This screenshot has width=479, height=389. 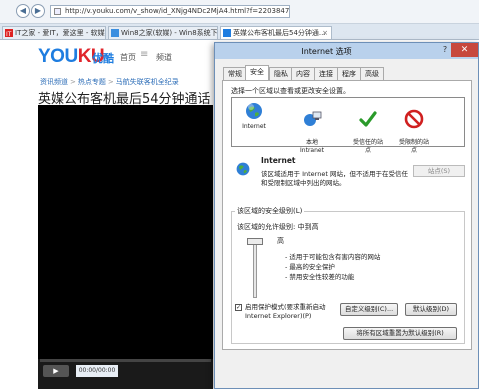 What do you see at coordinates (414, 119) in the screenshot?
I see `restricted-icon` at bounding box center [414, 119].